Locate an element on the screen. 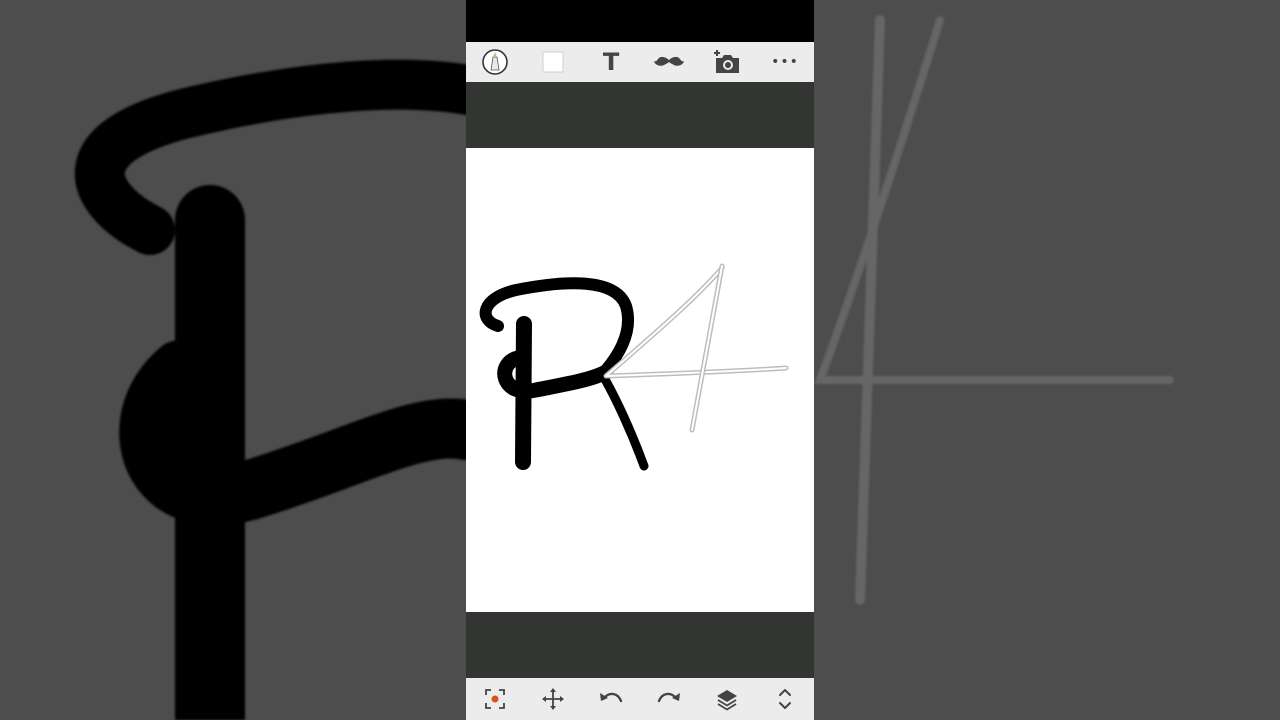 This screenshot has height=720, width=1280. undo-button is located at coordinates (611, 699).